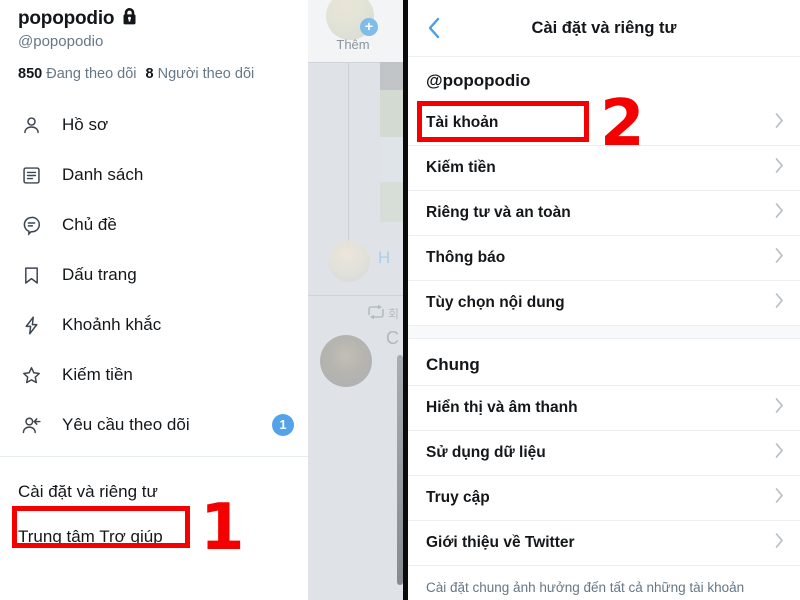  Describe the element at coordinates (206, 74) in the screenshot. I see `followers-label: Người theo dõi` at that location.